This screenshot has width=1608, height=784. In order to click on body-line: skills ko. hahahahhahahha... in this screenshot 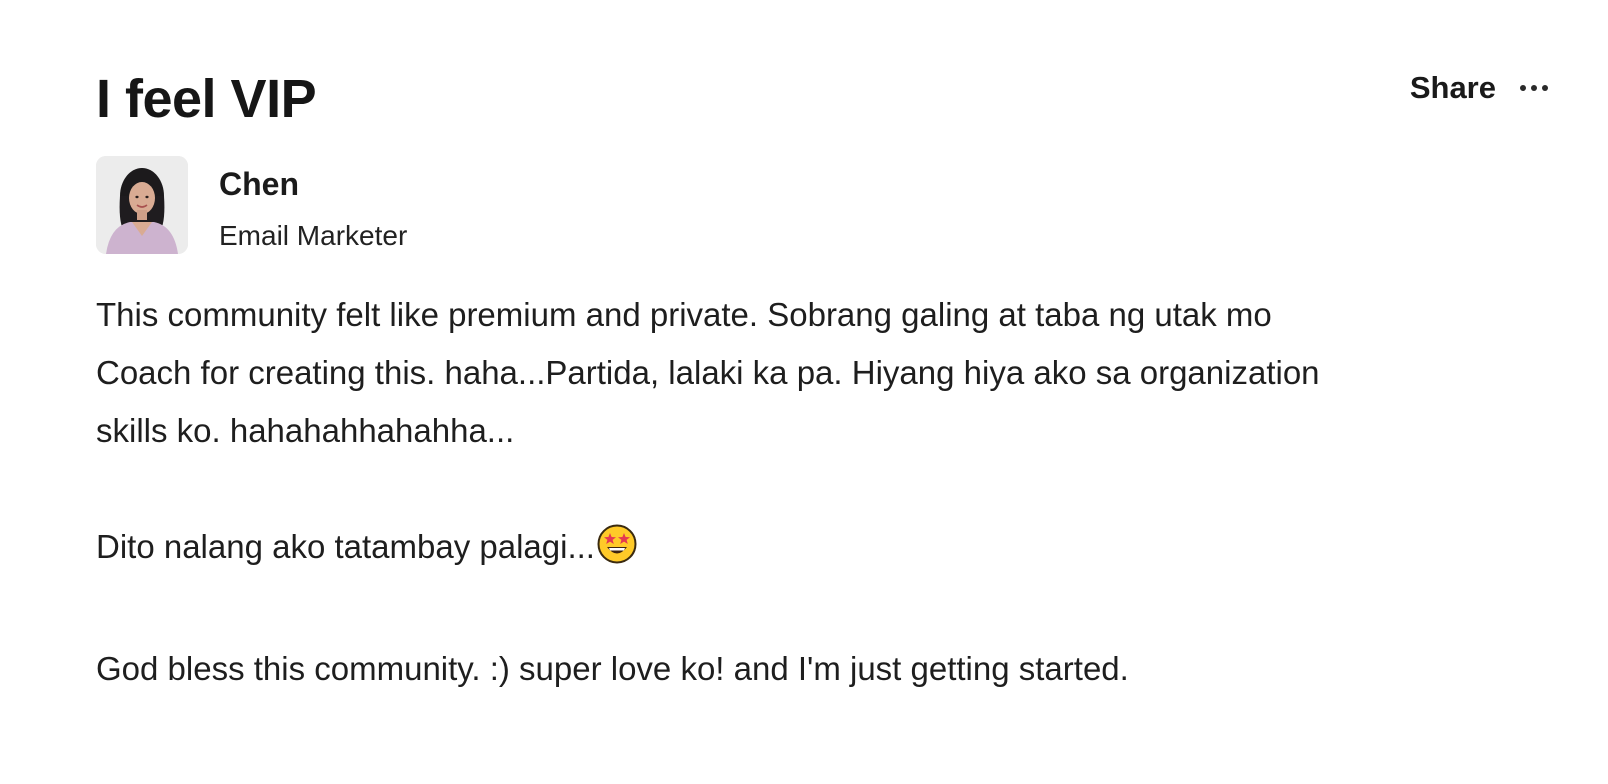, I will do `click(305, 430)`.